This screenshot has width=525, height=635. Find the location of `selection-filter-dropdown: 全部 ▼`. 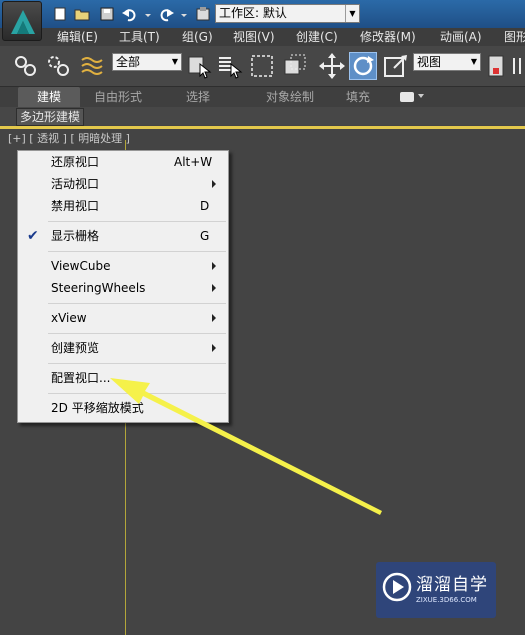

selection-filter-dropdown: 全部 ▼ is located at coordinates (147, 62).